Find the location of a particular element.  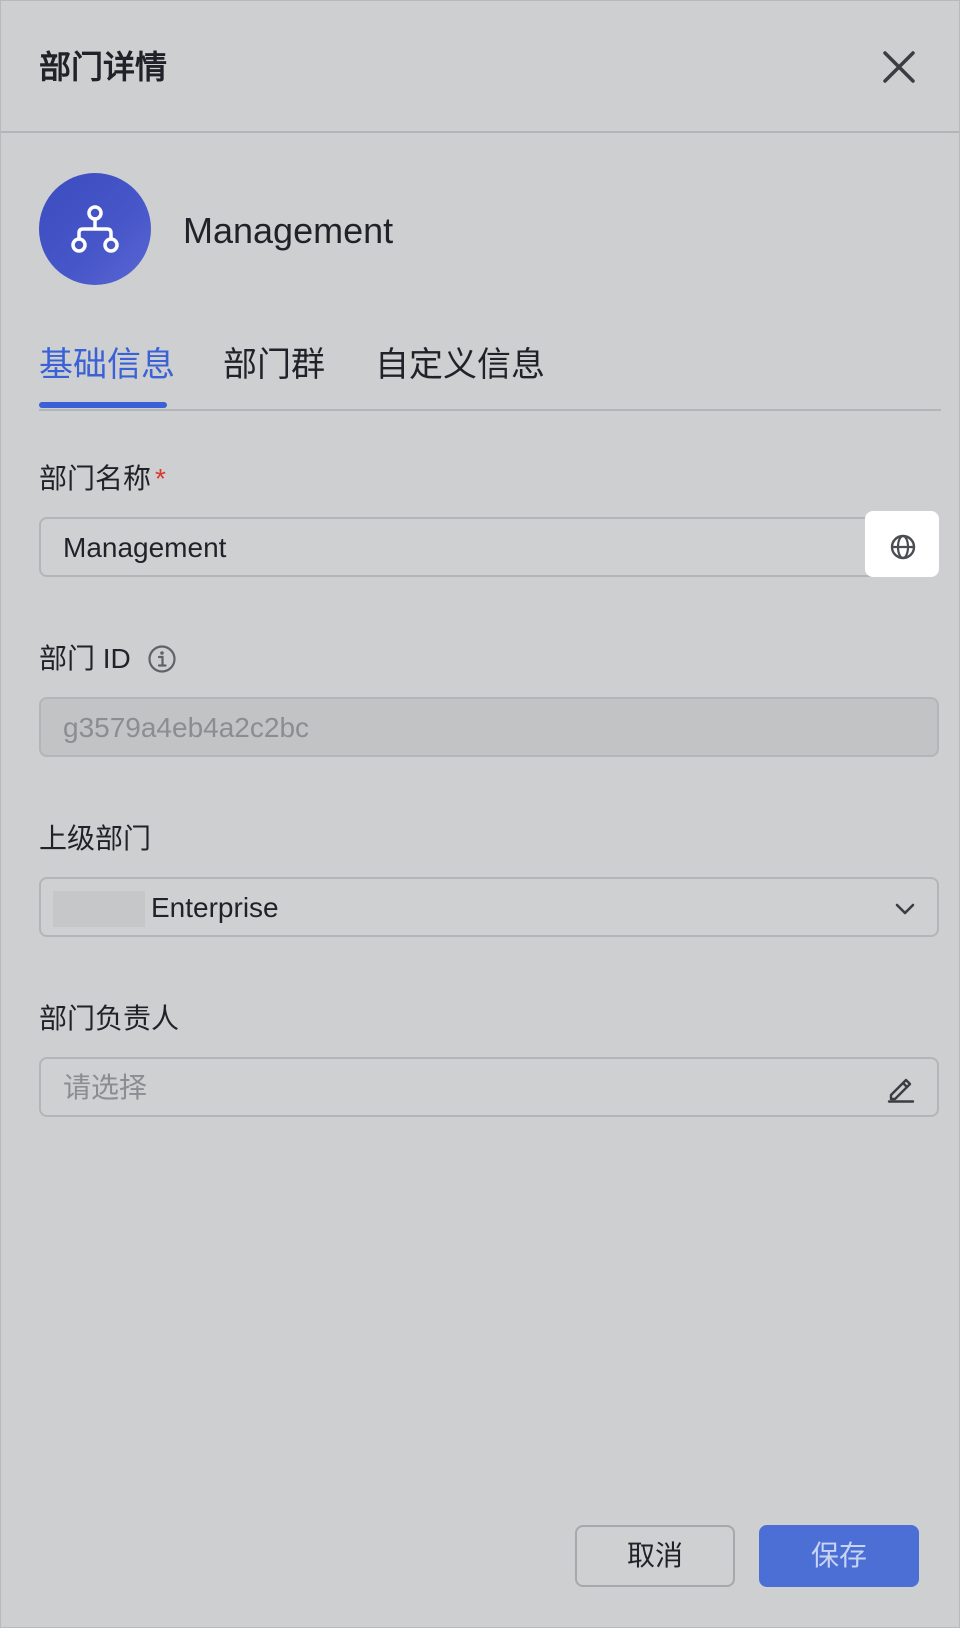

pencil-icon is located at coordinates (900, 1088).